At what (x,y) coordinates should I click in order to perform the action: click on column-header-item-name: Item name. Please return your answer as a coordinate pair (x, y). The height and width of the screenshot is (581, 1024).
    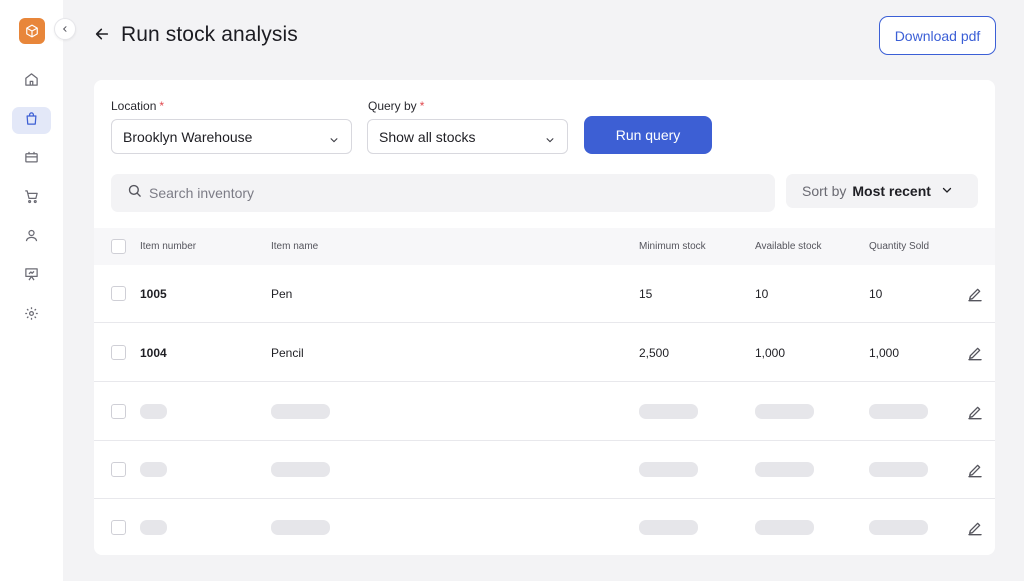
    Looking at the image, I should click on (294, 246).